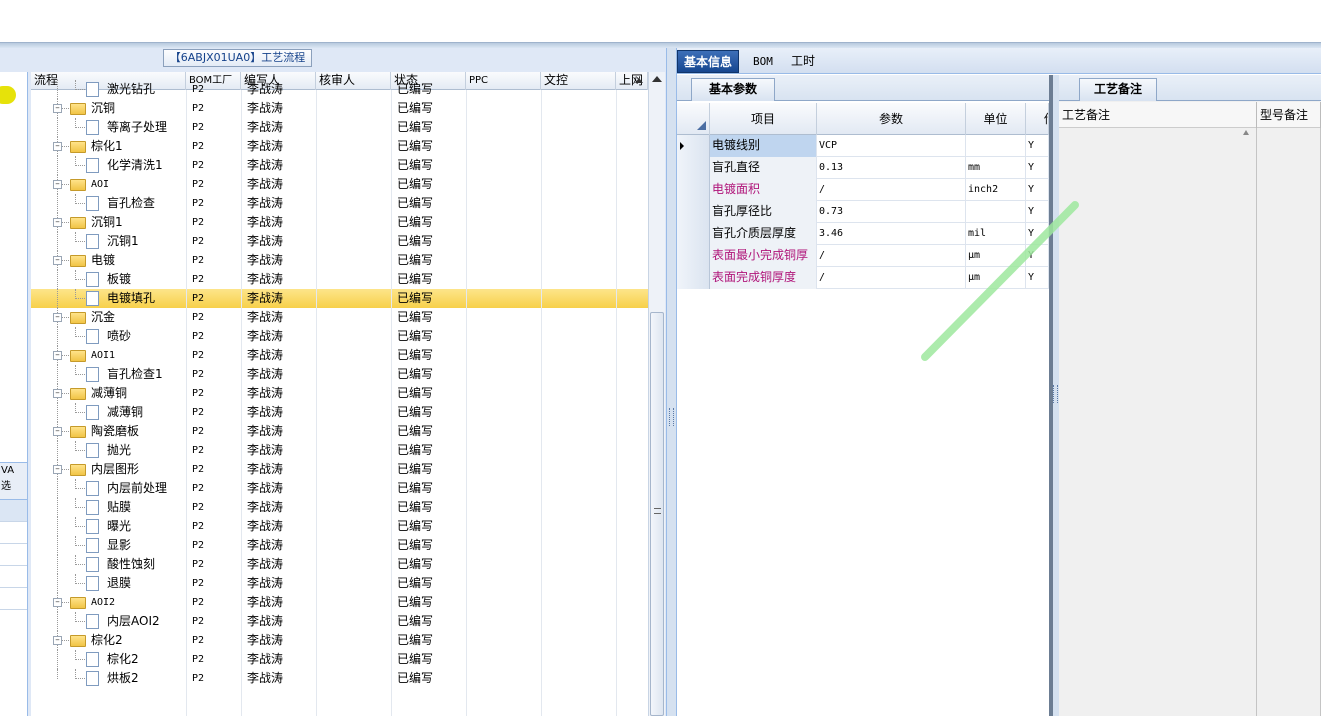  I want to click on tree-row: – 沉铜1 P2 李战涛 已编写, so click(339, 222).